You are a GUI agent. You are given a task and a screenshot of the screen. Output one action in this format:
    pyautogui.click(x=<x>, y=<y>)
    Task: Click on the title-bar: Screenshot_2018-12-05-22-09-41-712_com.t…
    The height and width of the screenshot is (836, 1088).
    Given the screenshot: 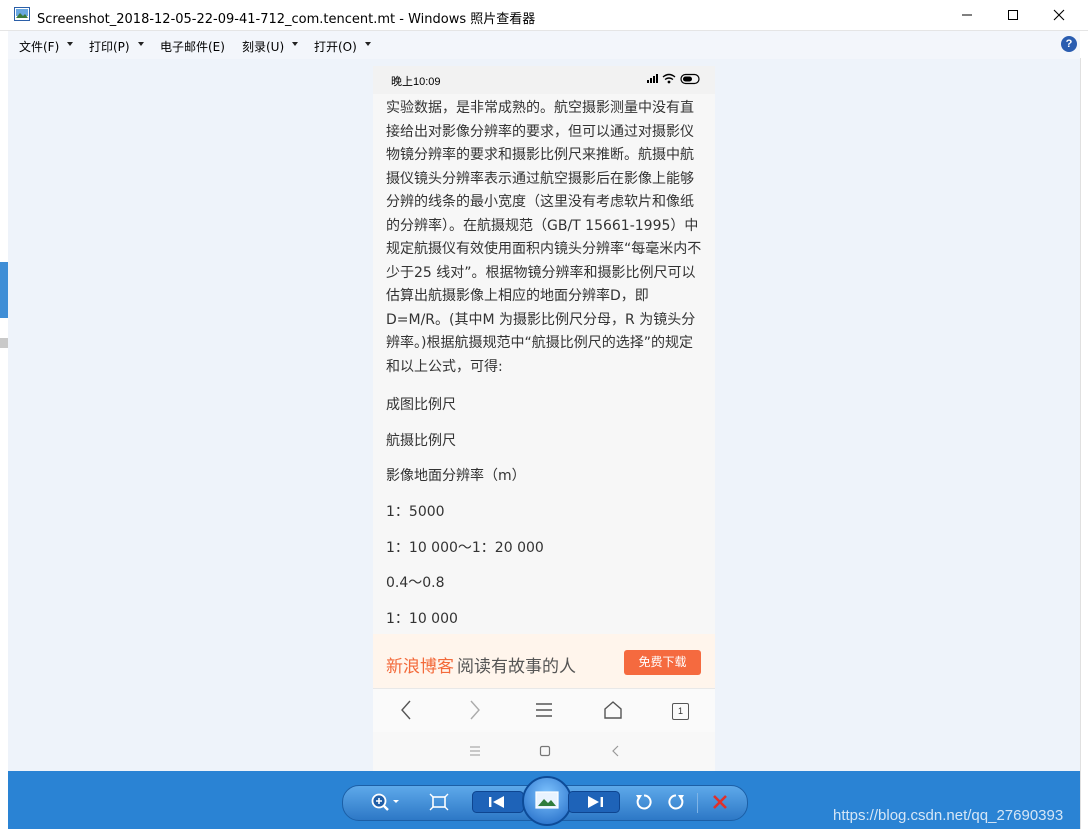 What is the action you would take?
    pyautogui.click(x=544, y=15)
    